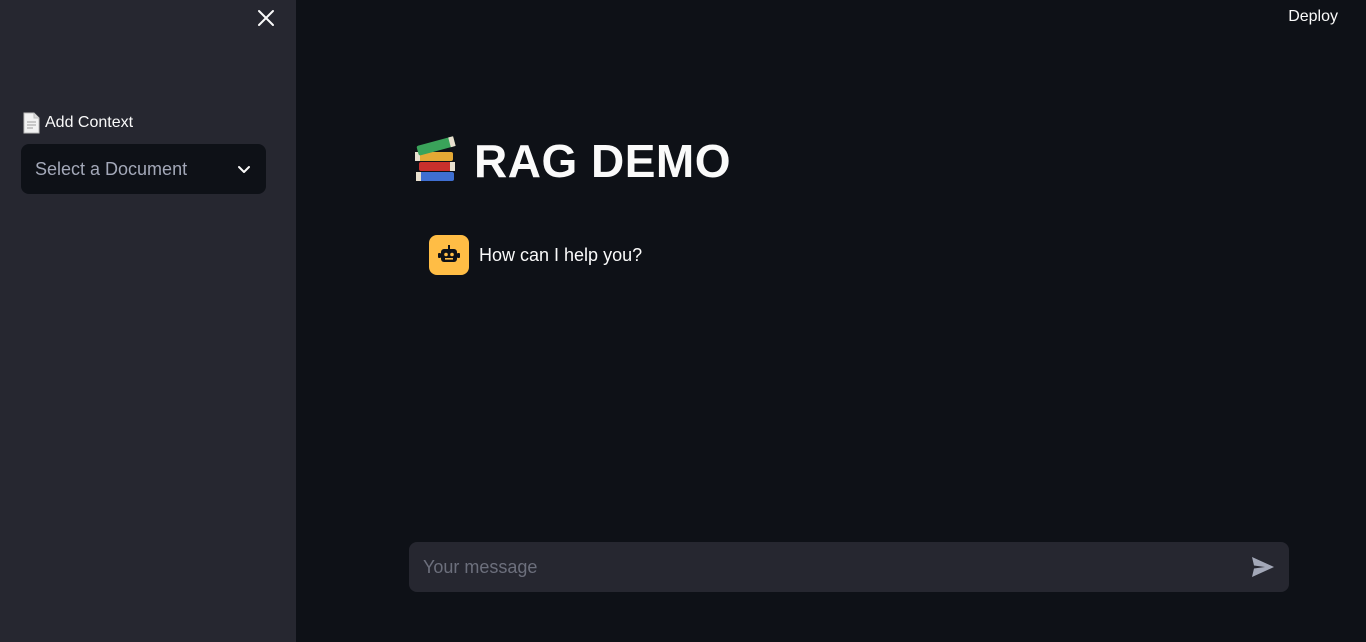 The image size is (1366, 642). I want to click on add-context-label: Add Context, so click(77, 123).